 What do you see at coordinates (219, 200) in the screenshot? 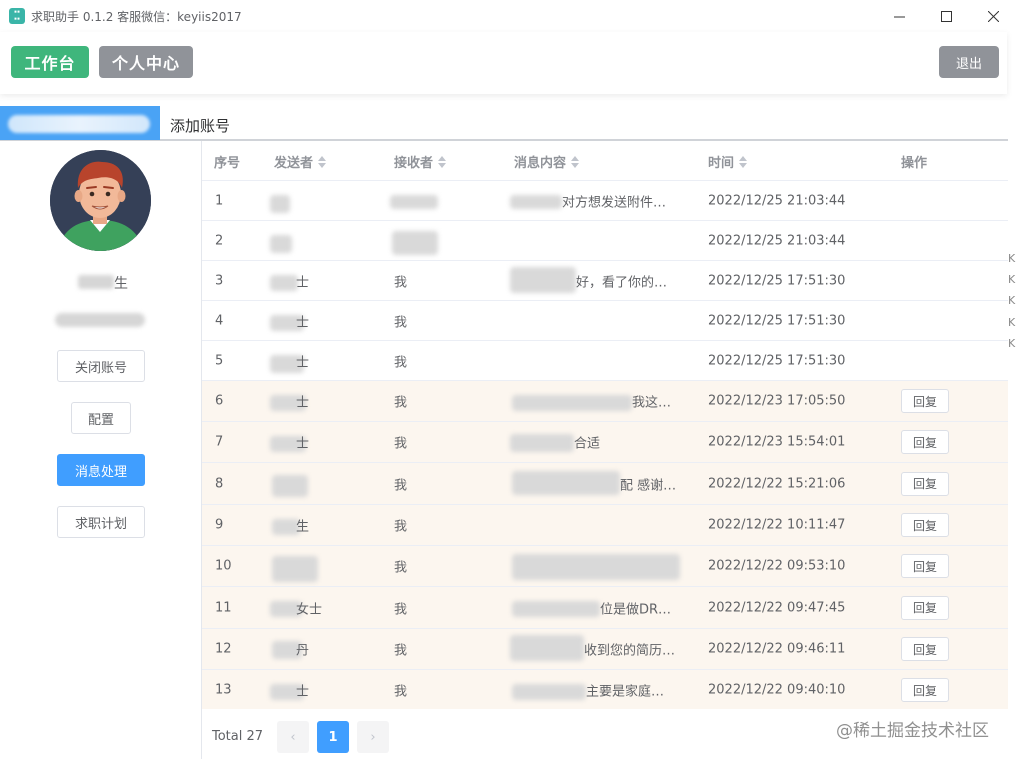
I see `row-index: 1` at bounding box center [219, 200].